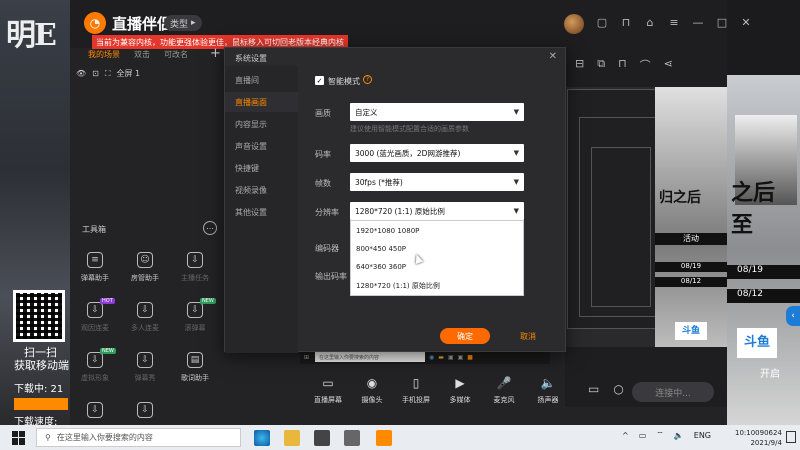 The image size is (800, 450). What do you see at coordinates (381, 249) in the screenshot?
I see `resolution-option: 800*450 450P` at bounding box center [381, 249].